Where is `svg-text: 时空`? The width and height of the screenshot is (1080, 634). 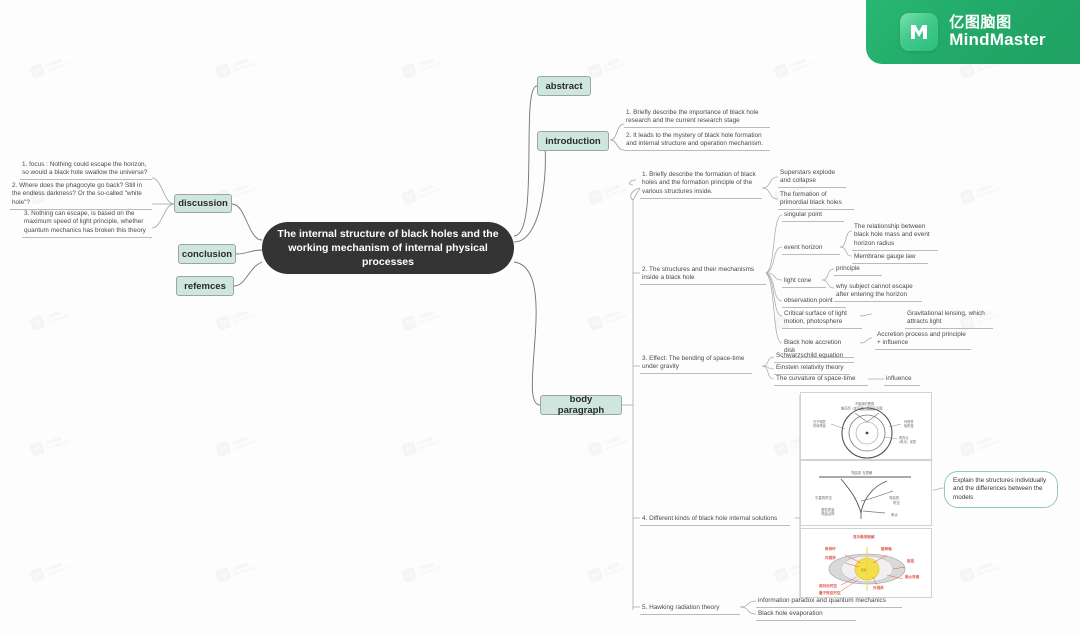 svg-text: 时空 is located at coordinates (896, 502).